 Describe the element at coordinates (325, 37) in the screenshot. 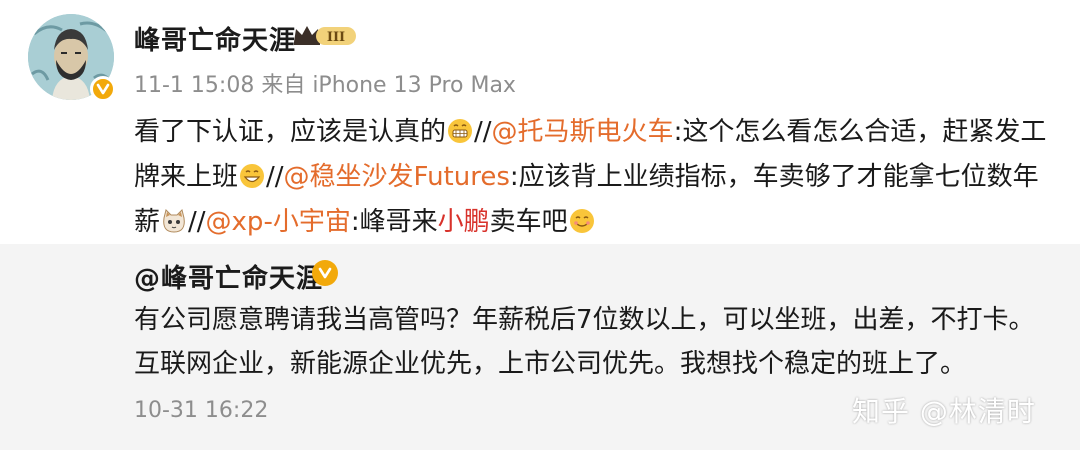

I see `vip-crown-icon: III` at that location.